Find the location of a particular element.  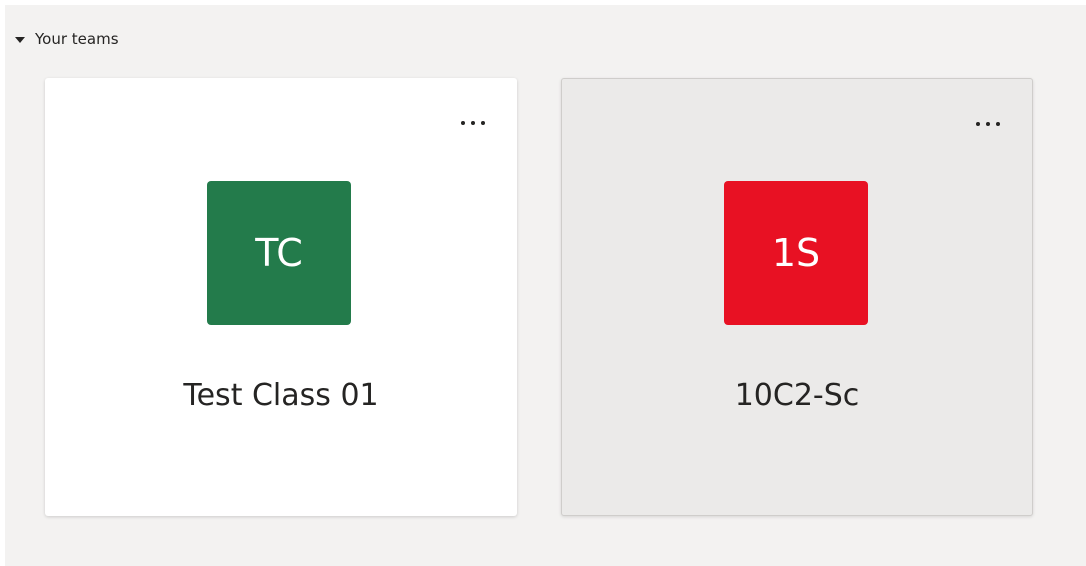

section-title: Your teams is located at coordinates (77, 39).